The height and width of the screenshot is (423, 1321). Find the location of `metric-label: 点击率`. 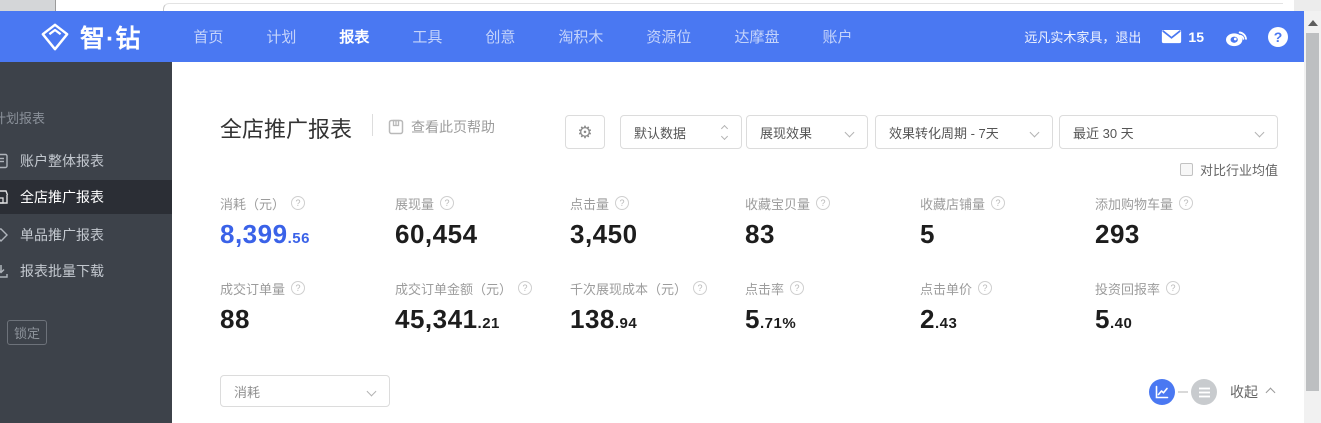

metric-label: 点击率 is located at coordinates (765, 289).